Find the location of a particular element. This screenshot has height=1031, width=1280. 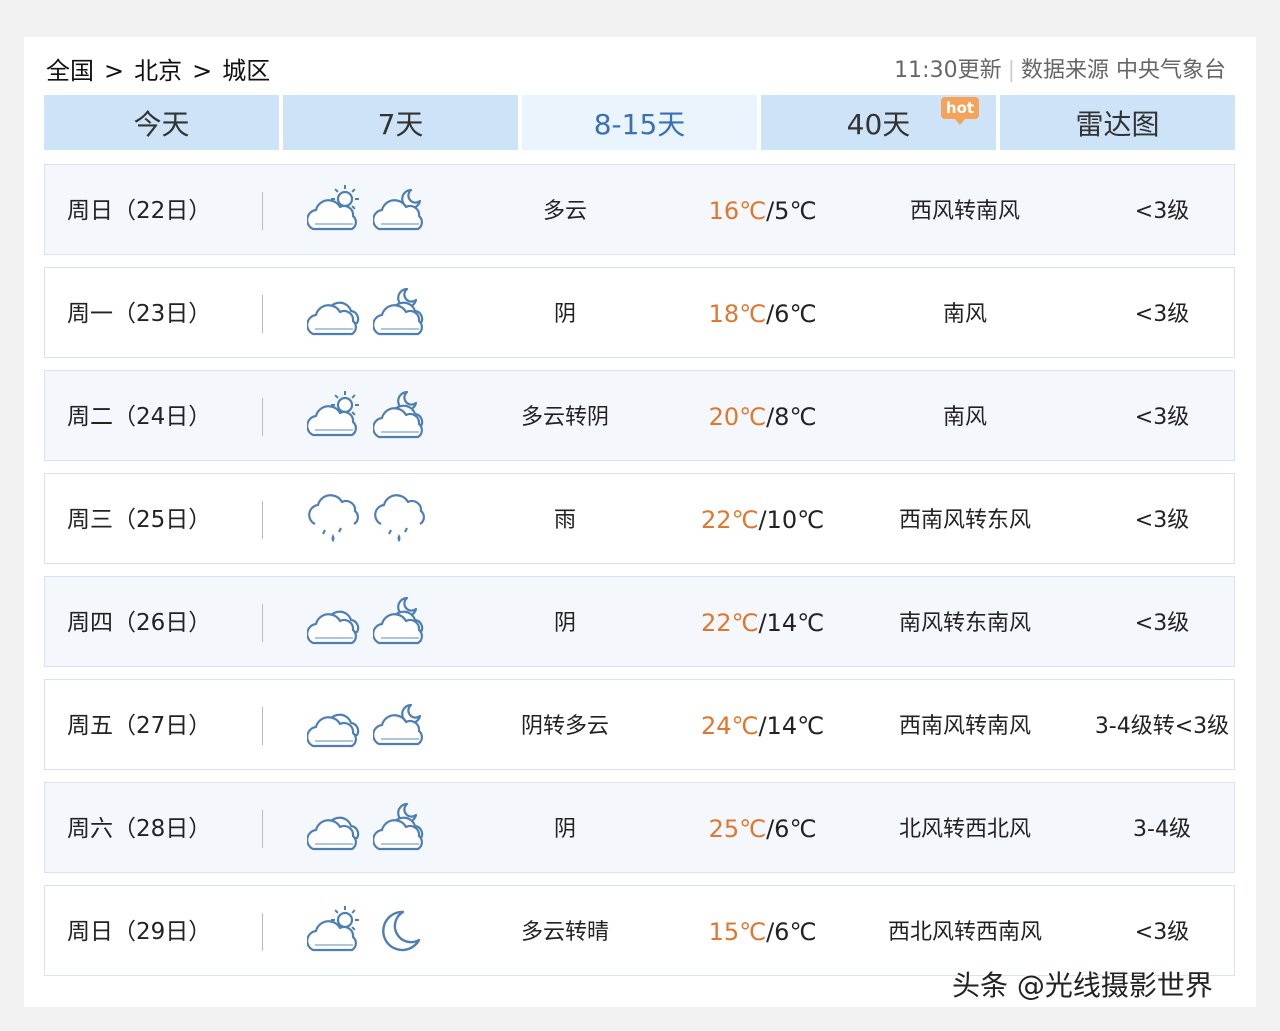

tab-label: 雷达图 is located at coordinates (1117, 124).